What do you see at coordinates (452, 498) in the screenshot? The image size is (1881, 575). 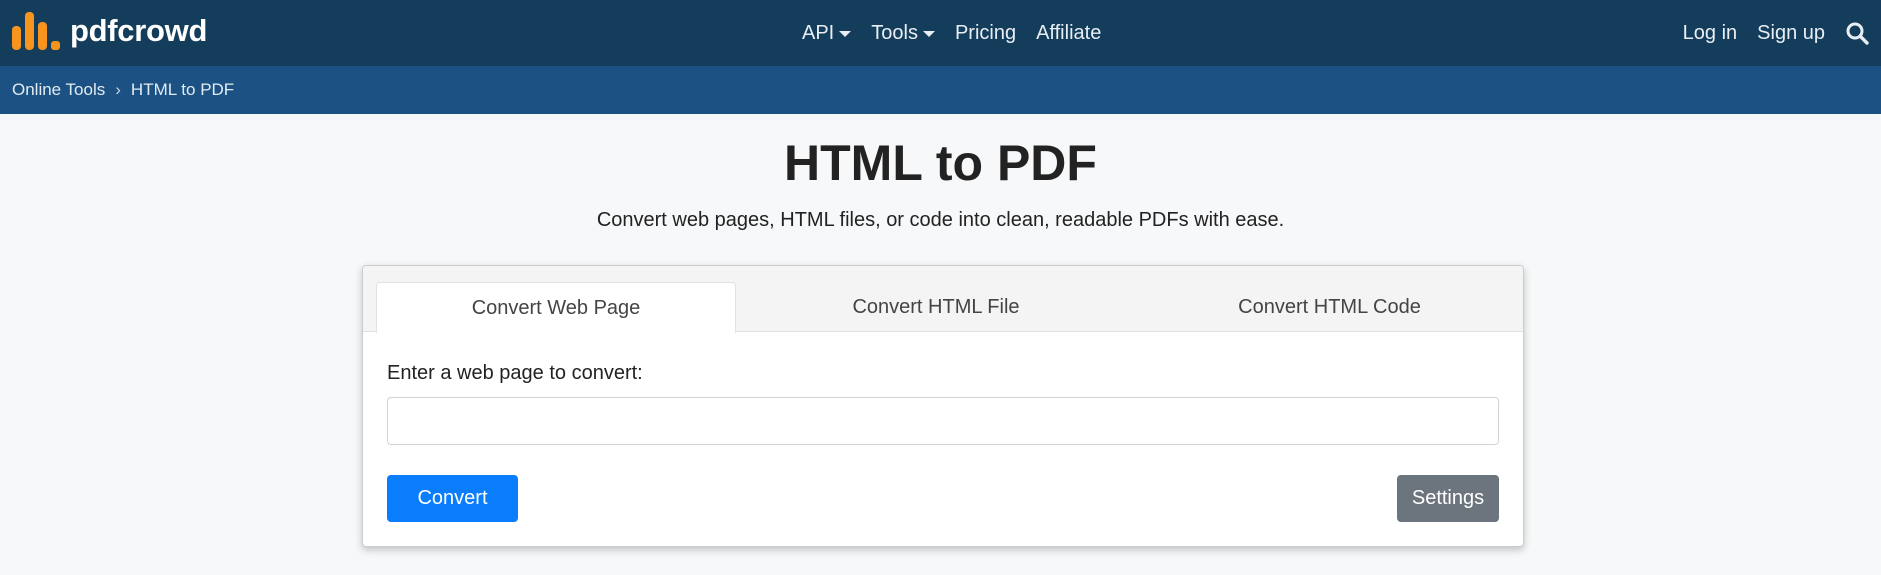 I see `convert-button: Convert` at bounding box center [452, 498].